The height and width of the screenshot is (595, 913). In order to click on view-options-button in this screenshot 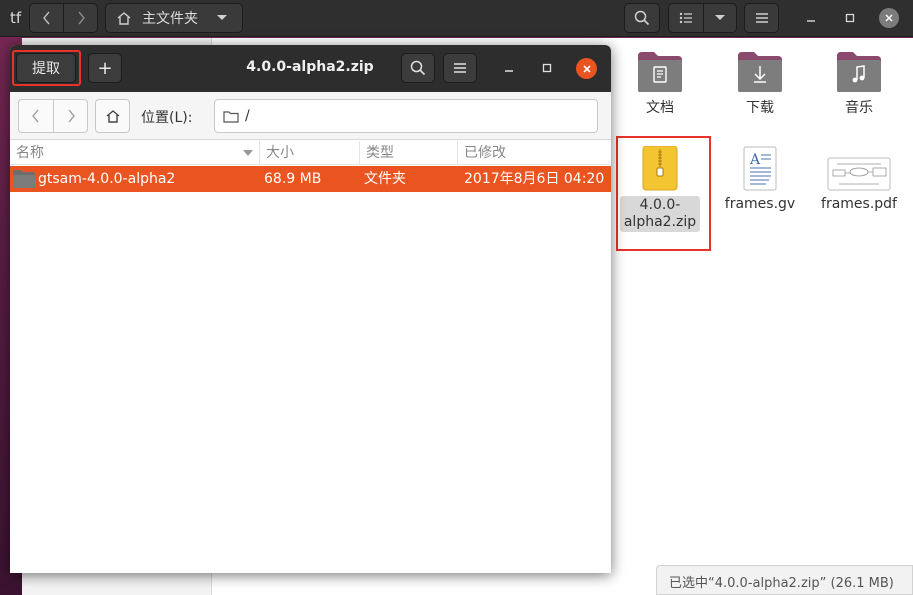, I will do `click(720, 18)`.